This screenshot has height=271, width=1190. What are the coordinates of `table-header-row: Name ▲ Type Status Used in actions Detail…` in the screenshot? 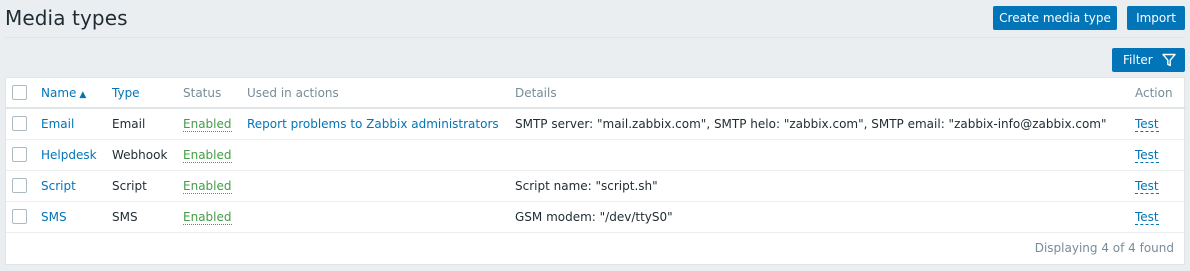 It's located at (596, 93).